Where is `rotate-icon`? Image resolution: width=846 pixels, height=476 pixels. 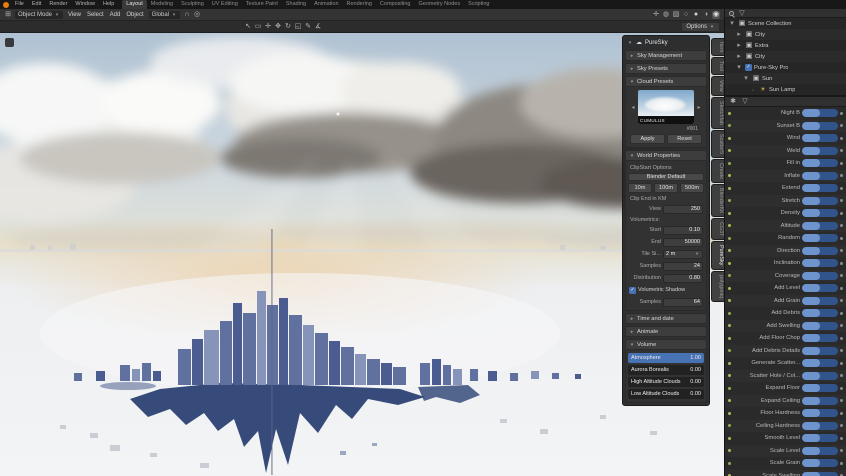
rotate-icon is located at coordinates (288, 27).